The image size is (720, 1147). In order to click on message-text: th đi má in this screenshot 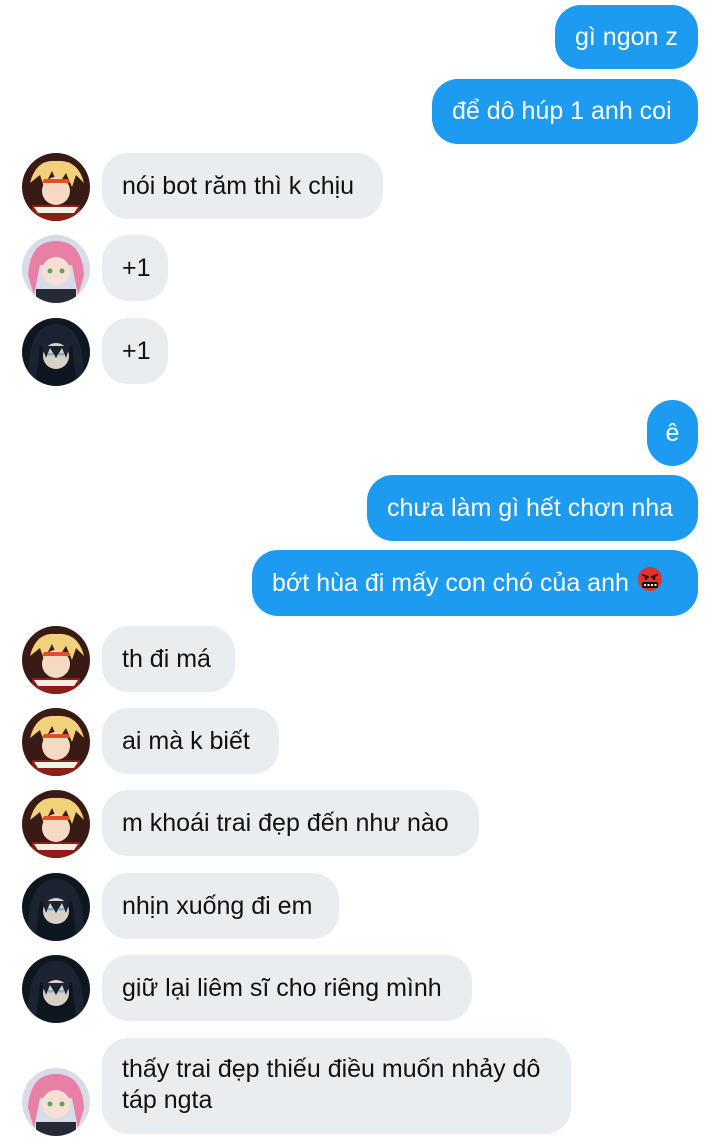, I will do `click(166, 658)`.